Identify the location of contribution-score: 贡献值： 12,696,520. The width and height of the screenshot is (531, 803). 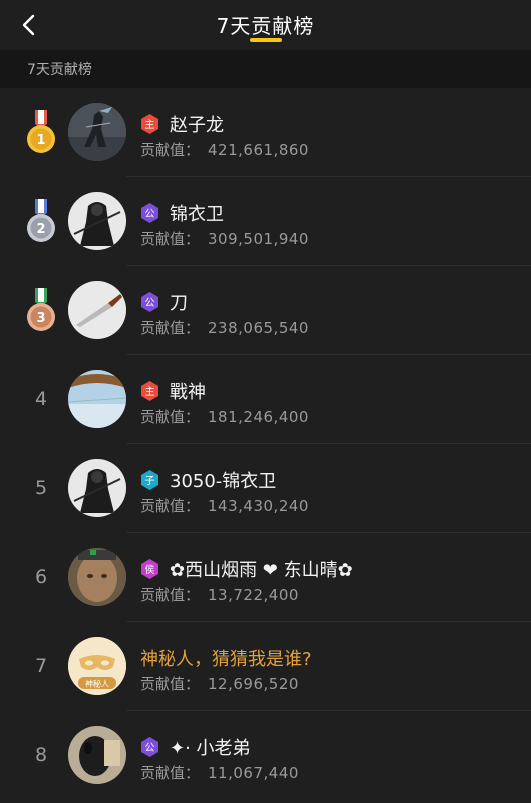
(219, 683).